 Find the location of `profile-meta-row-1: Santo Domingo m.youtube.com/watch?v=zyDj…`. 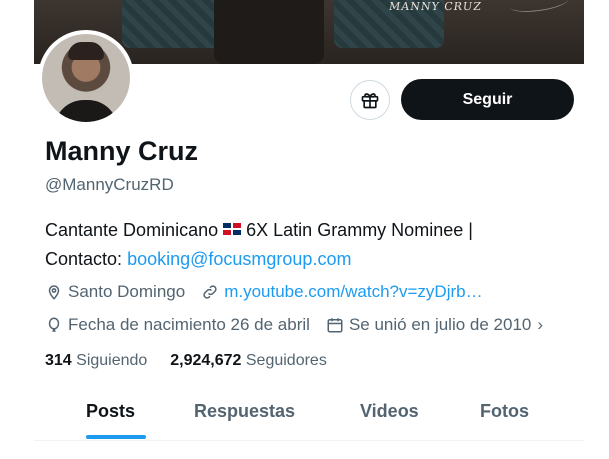

profile-meta-row-1: Santo Domingo m.youtube.com/watch?v=zyDj… is located at coordinates (264, 292).